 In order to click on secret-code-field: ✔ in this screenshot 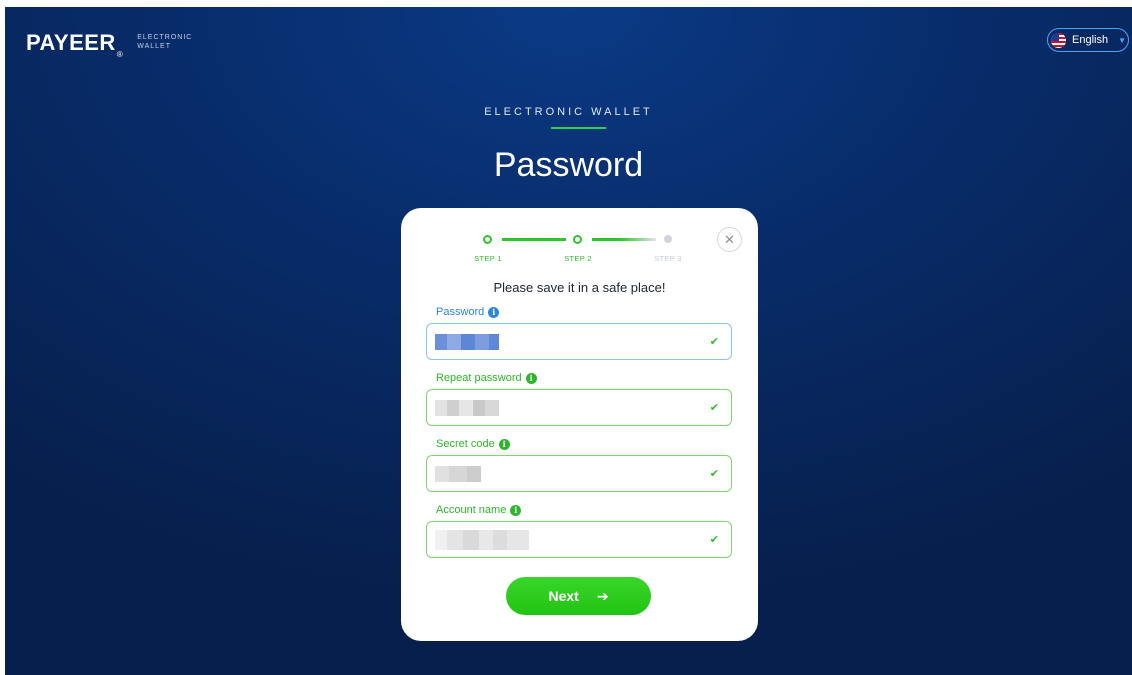, I will do `click(579, 473)`.